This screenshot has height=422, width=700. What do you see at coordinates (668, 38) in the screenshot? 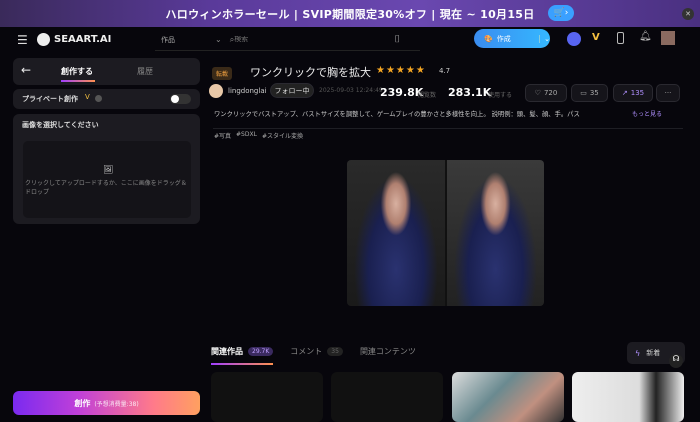
I see `avatar` at bounding box center [668, 38].